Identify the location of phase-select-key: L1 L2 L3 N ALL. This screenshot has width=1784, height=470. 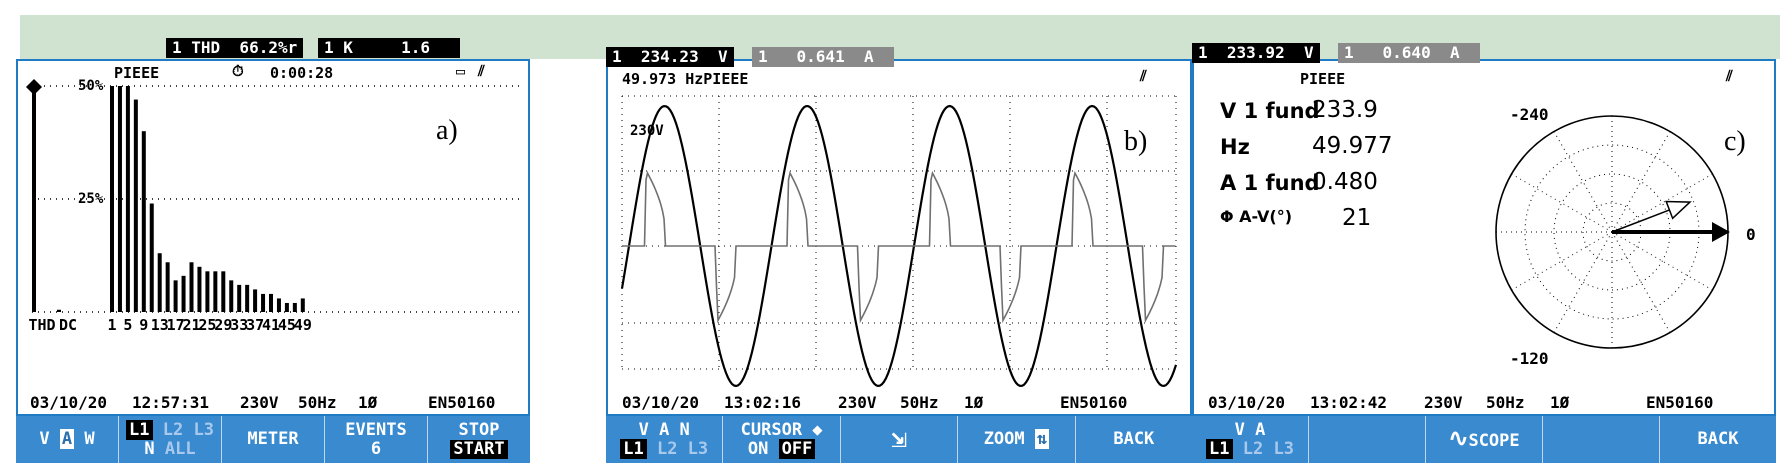
(170, 439).